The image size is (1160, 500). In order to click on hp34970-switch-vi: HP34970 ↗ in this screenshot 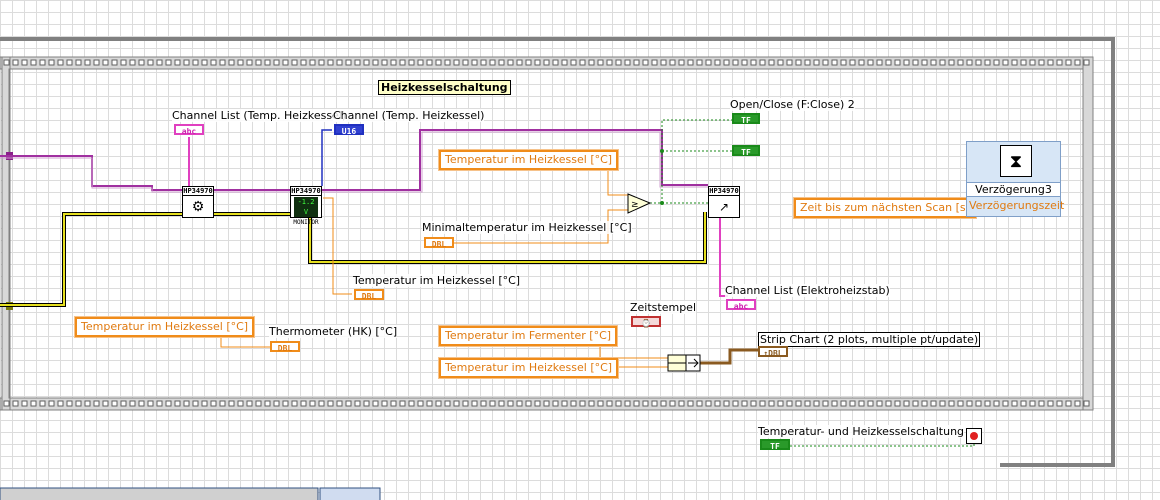, I will do `click(724, 202)`.